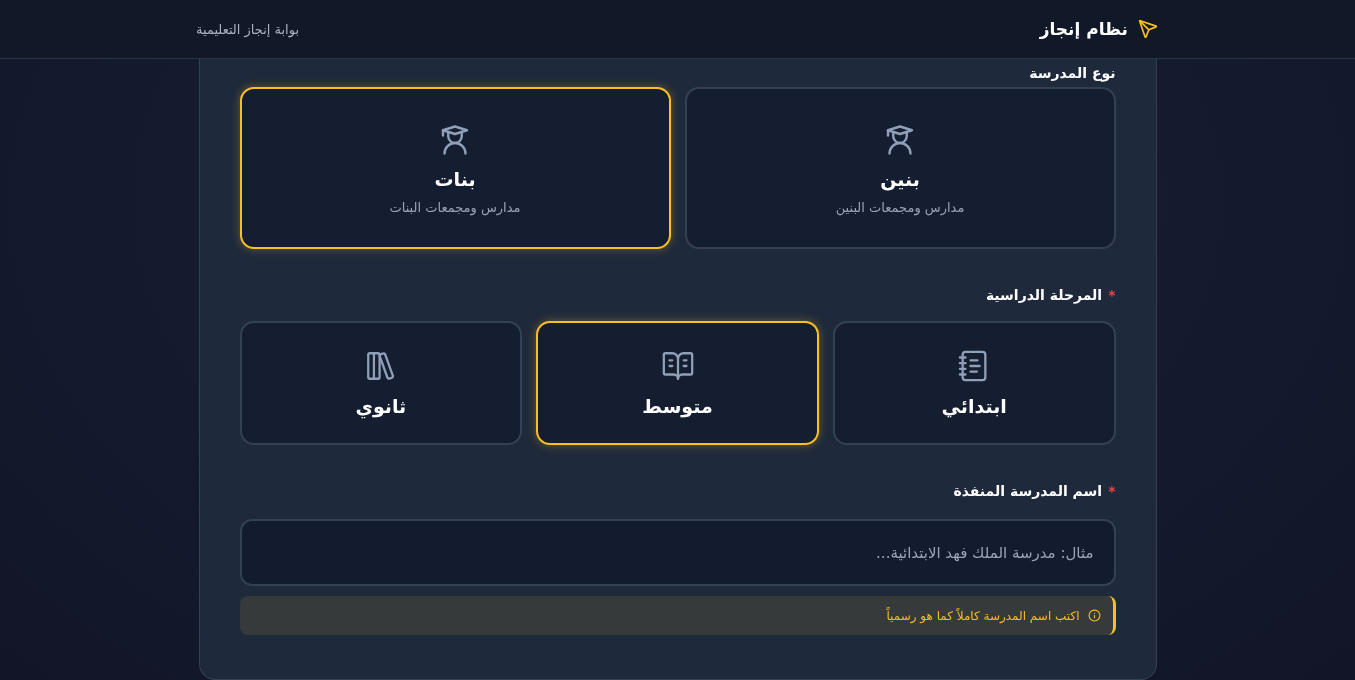 This screenshot has width=1355, height=680. What do you see at coordinates (1028, 491) in the screenshot?
I see `field-label: اسم المدرسة المنفذة` at bounding box center [1028, 491].